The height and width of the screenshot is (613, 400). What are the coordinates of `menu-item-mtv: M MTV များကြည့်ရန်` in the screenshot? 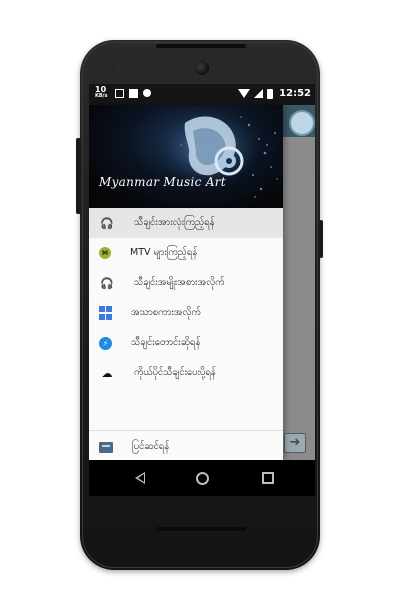 It's located at (186, 253).